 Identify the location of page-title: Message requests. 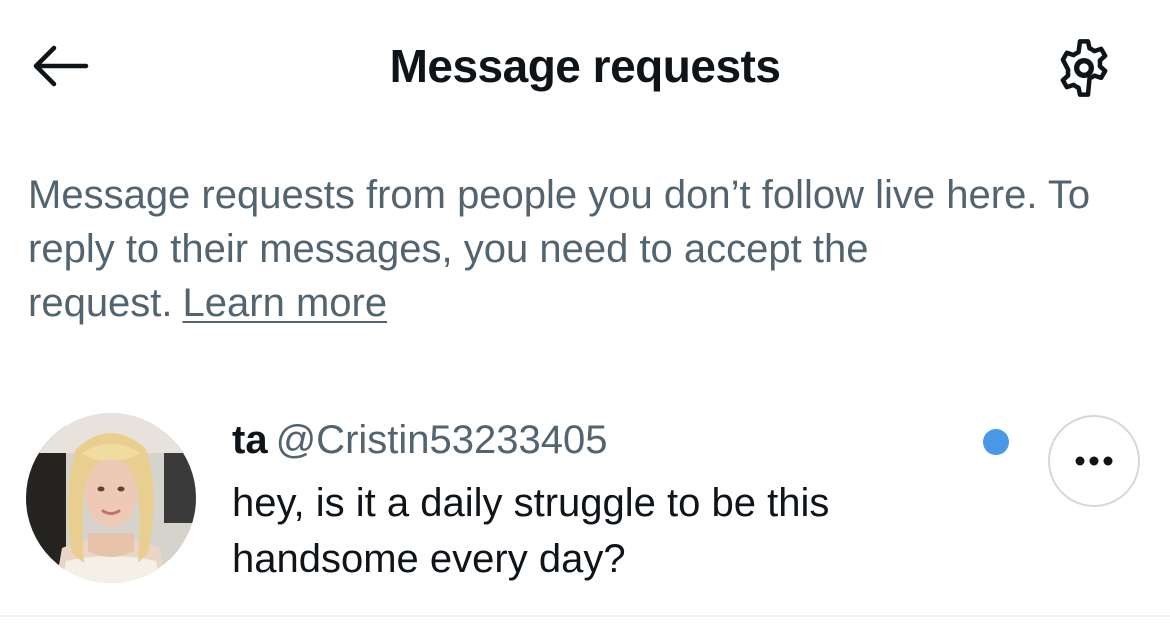
(585, 66).